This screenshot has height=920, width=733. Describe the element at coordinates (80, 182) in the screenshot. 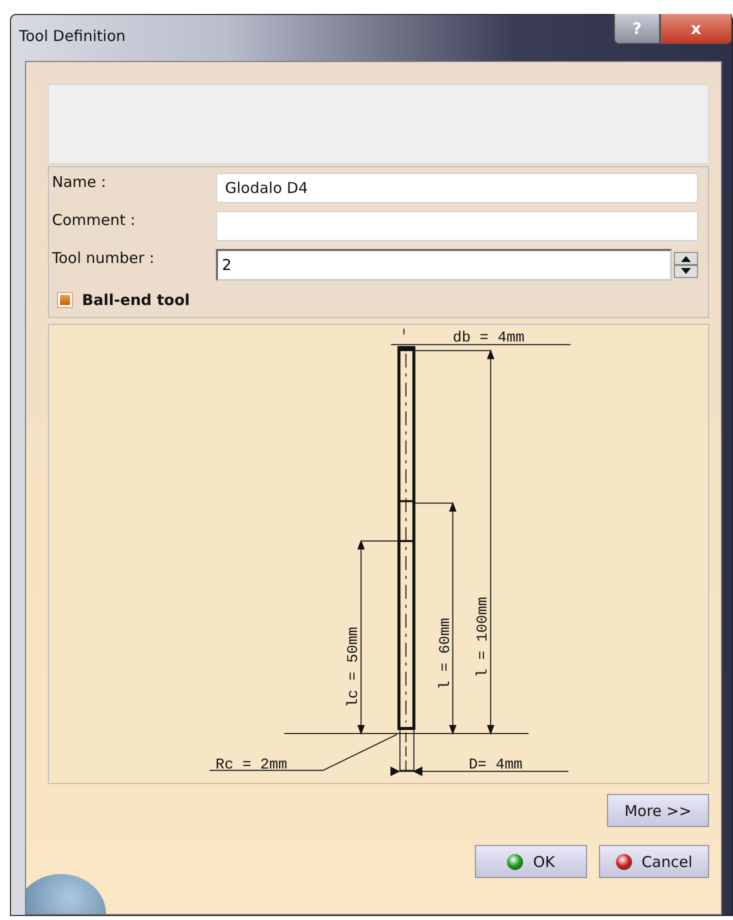

I see `field-label: Name :` at that location.